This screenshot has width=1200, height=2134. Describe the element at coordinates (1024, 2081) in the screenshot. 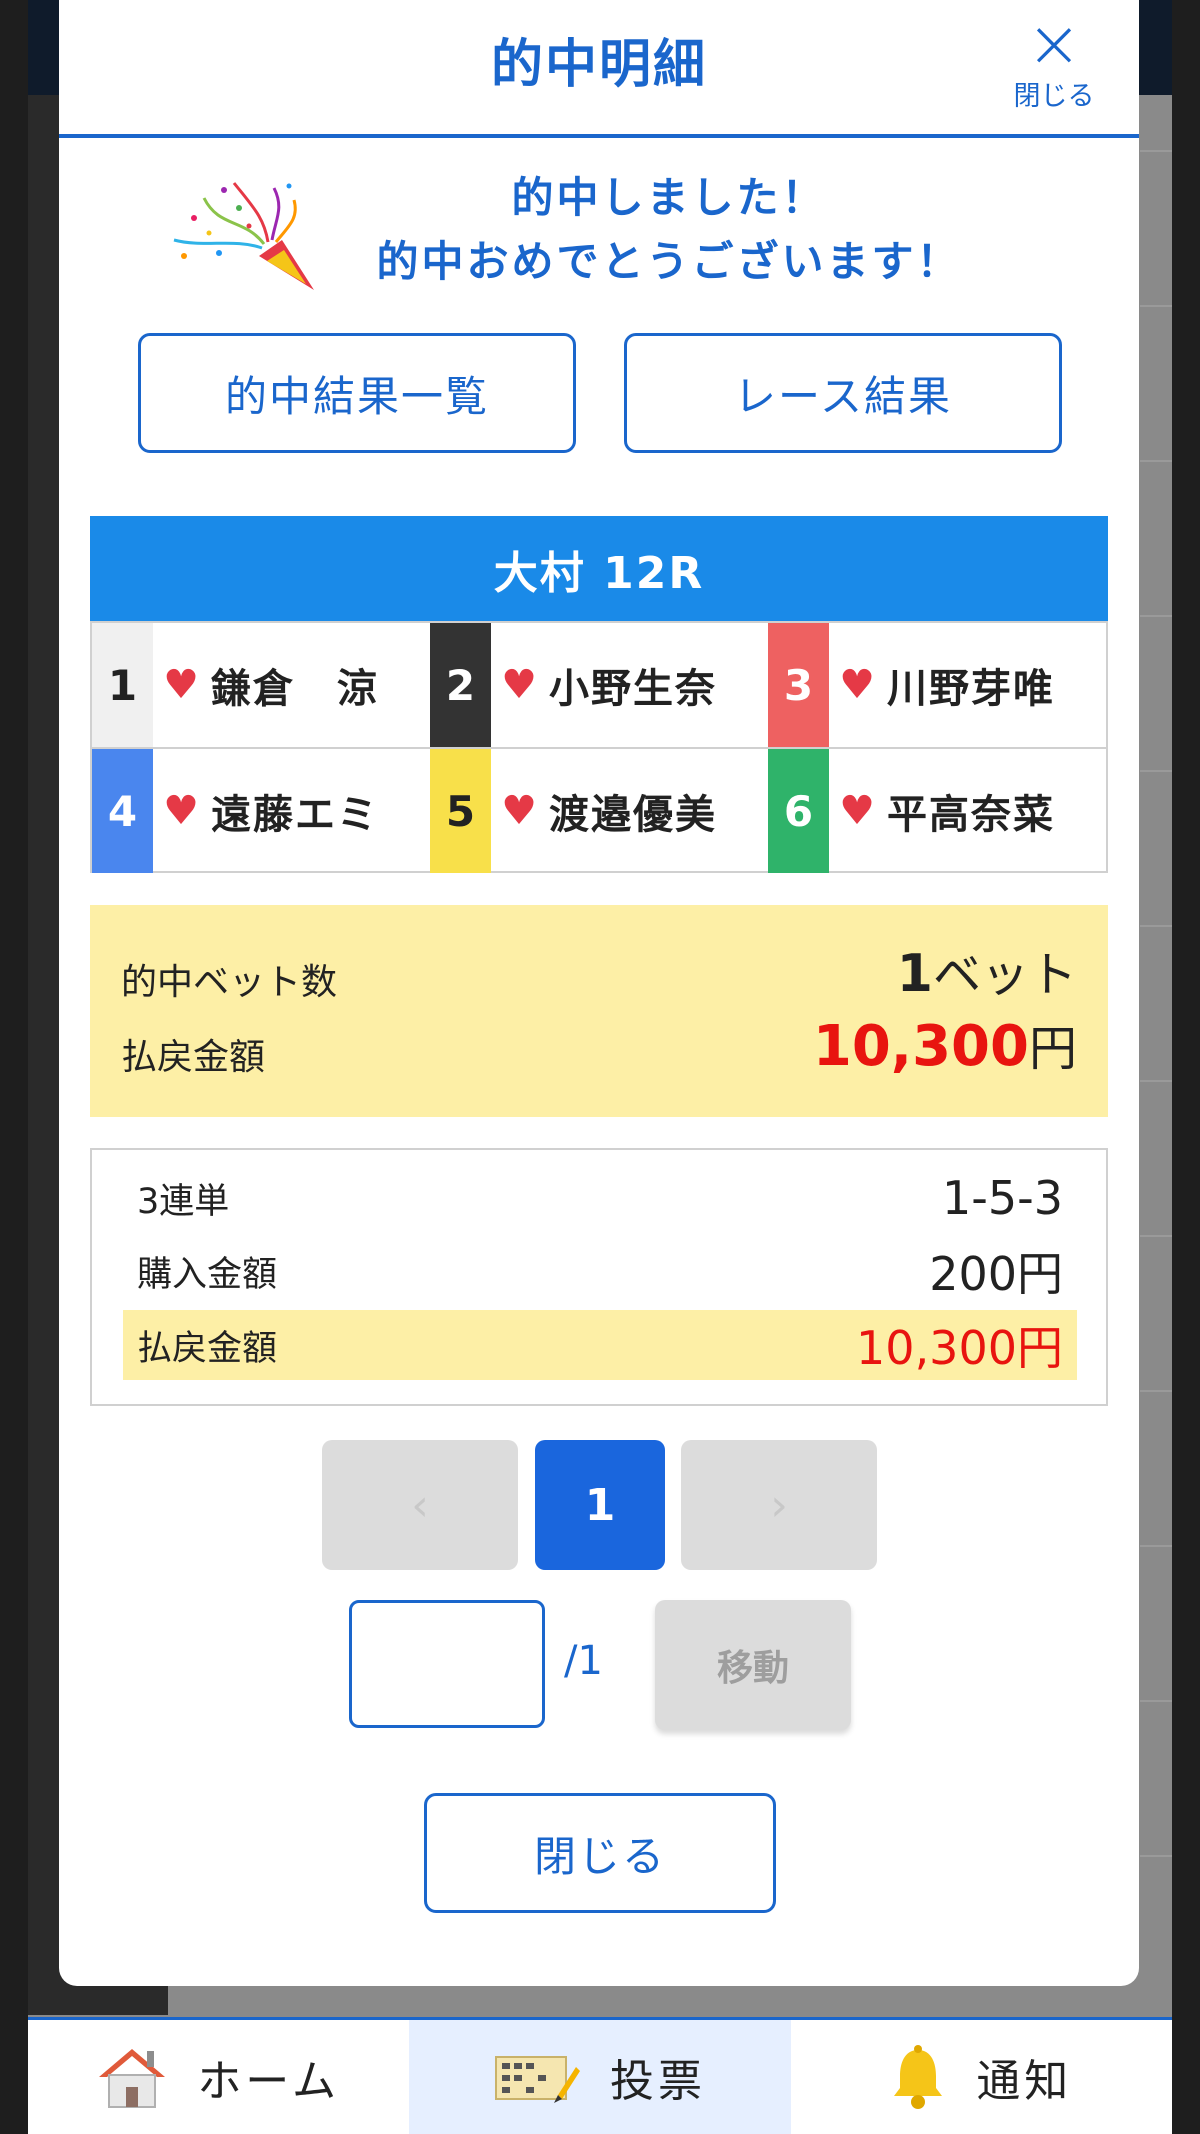

I see `nav-notify-label: 通知` at that location.